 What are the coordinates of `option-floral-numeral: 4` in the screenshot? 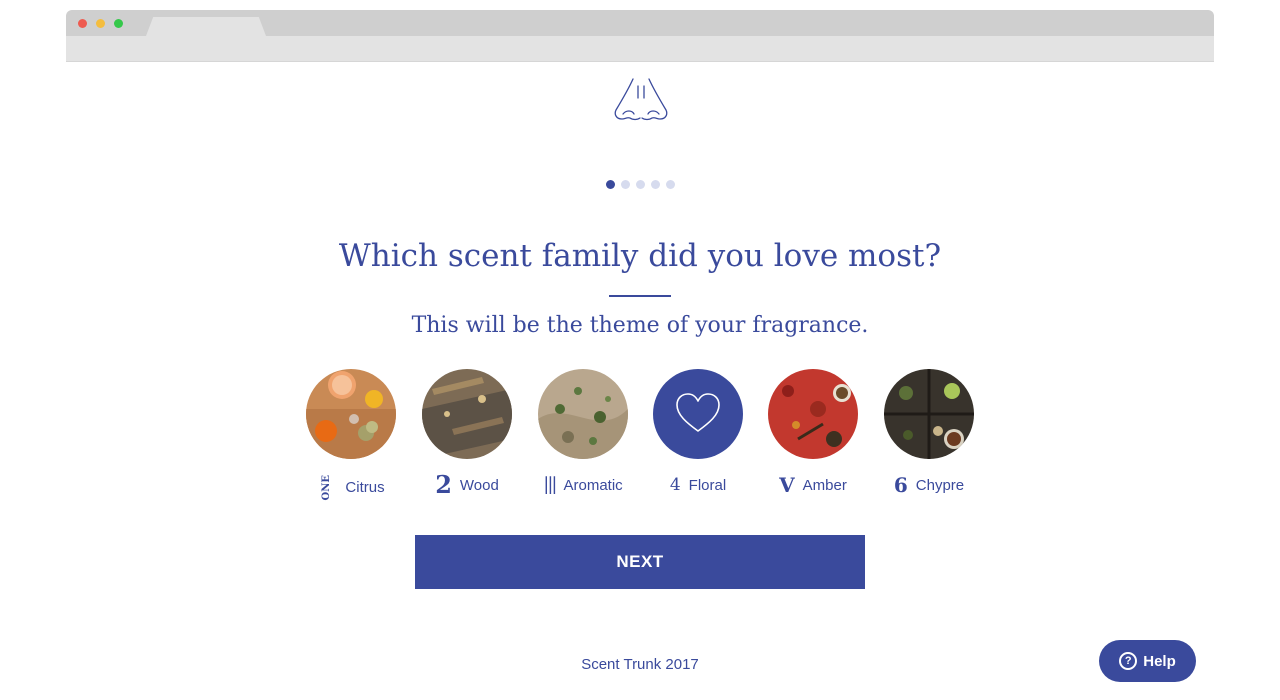 It's located at (675, 485).